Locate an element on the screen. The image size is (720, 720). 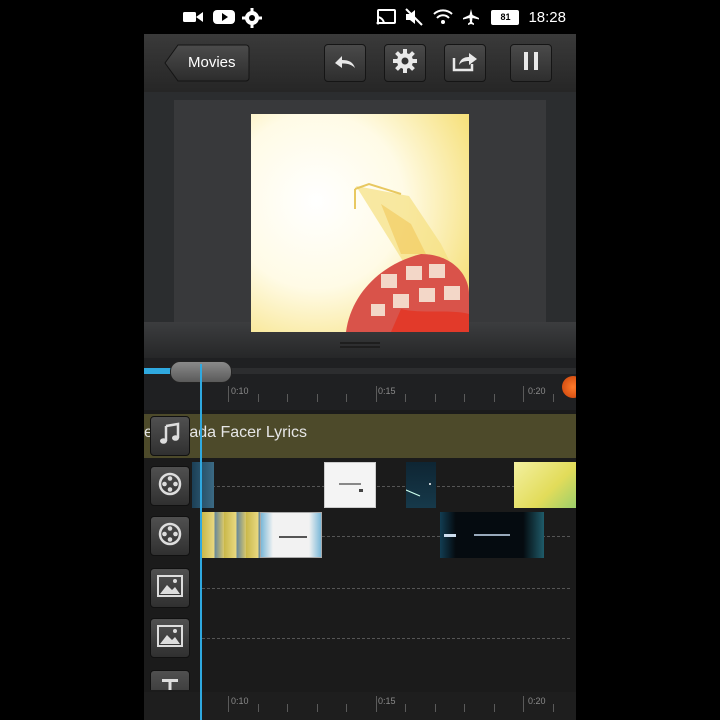
music-track-button is located at coordinates (170, 436).